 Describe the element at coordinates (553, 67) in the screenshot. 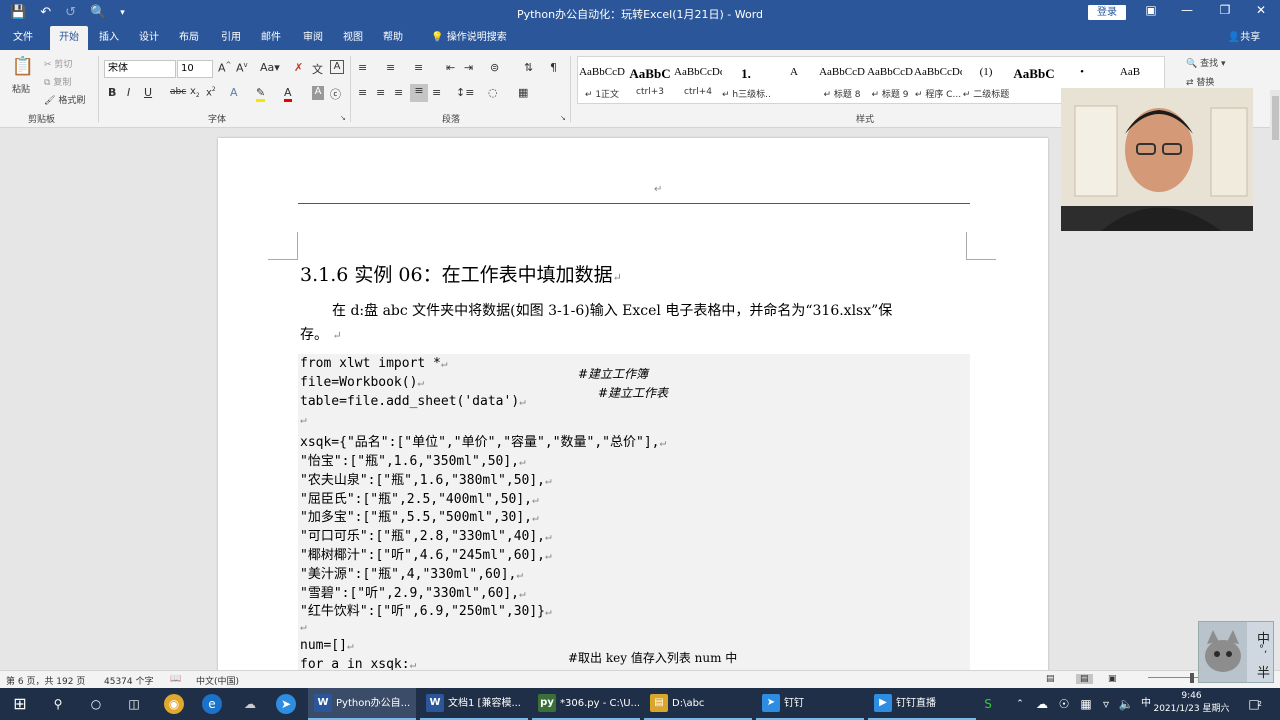

I see `show-formatting-marks-icon: ¶` at that location.